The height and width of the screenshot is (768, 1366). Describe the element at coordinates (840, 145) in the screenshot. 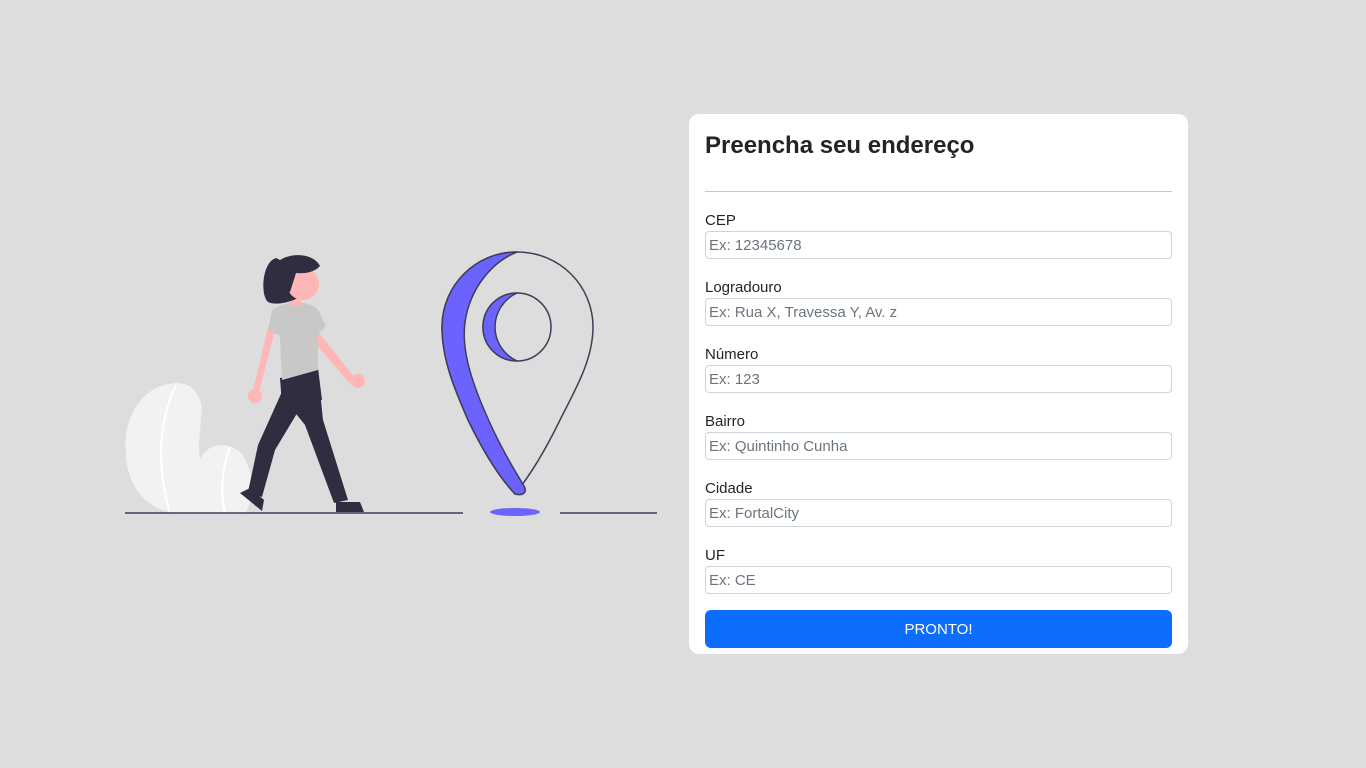

I see `form-title: Preencha seu endereço` at that location.